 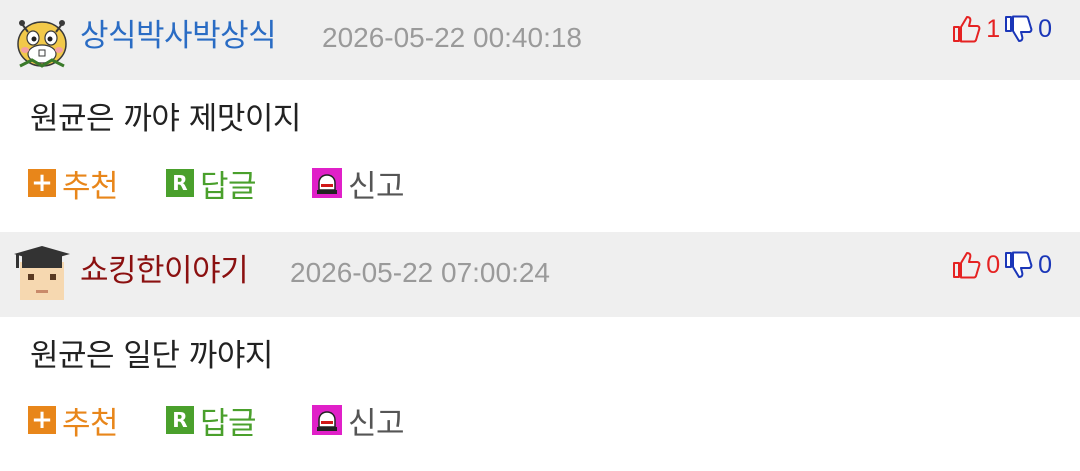 I want to click on vote-counts: 0 0, so click(x=1001, y=265).